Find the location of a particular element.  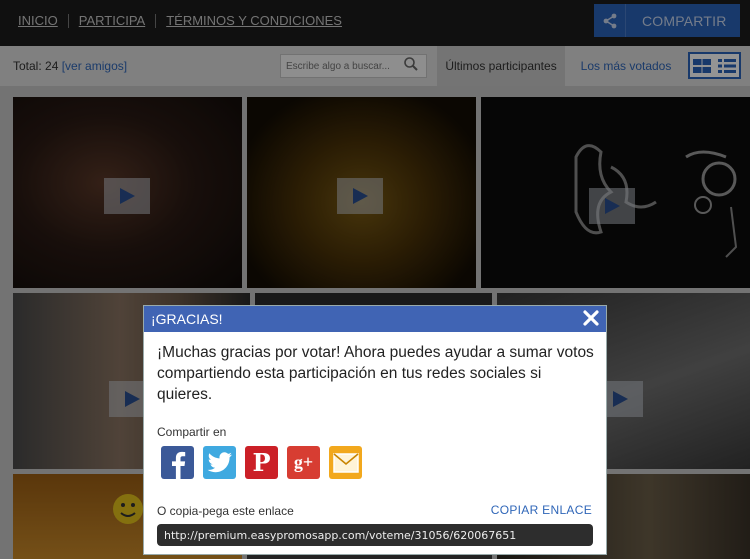

dialog-title: ¡GRACIAS! is located at coordinates (187, 319).